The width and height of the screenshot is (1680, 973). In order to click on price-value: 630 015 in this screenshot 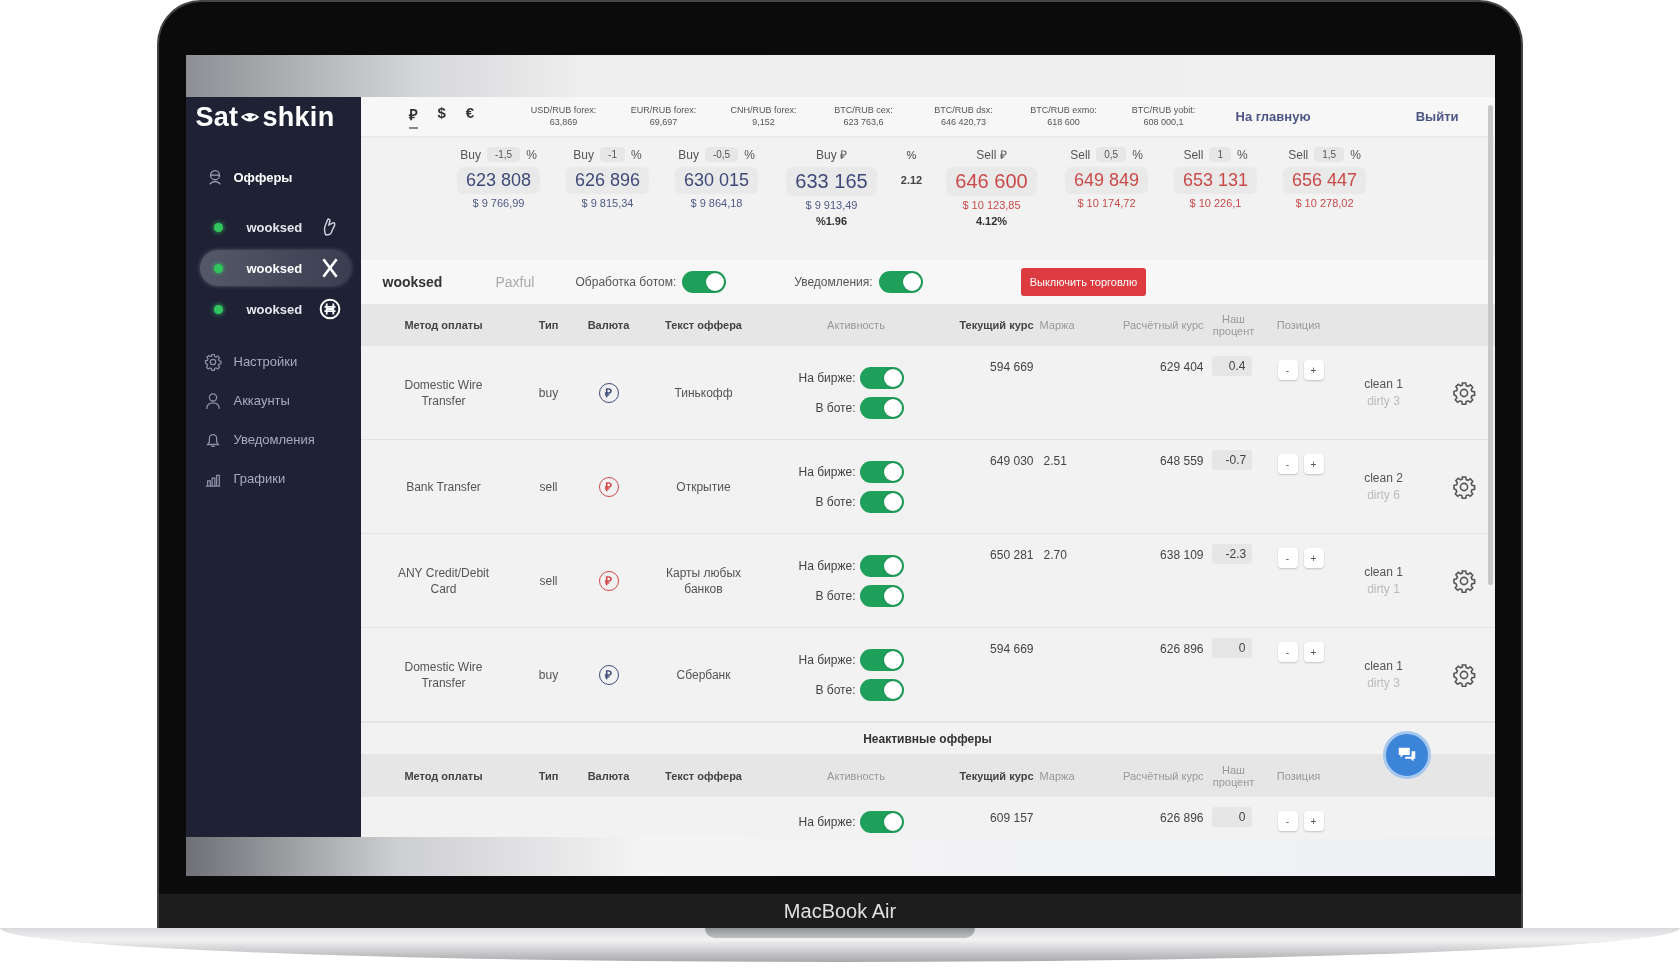, I will do `click(716, 180)`.